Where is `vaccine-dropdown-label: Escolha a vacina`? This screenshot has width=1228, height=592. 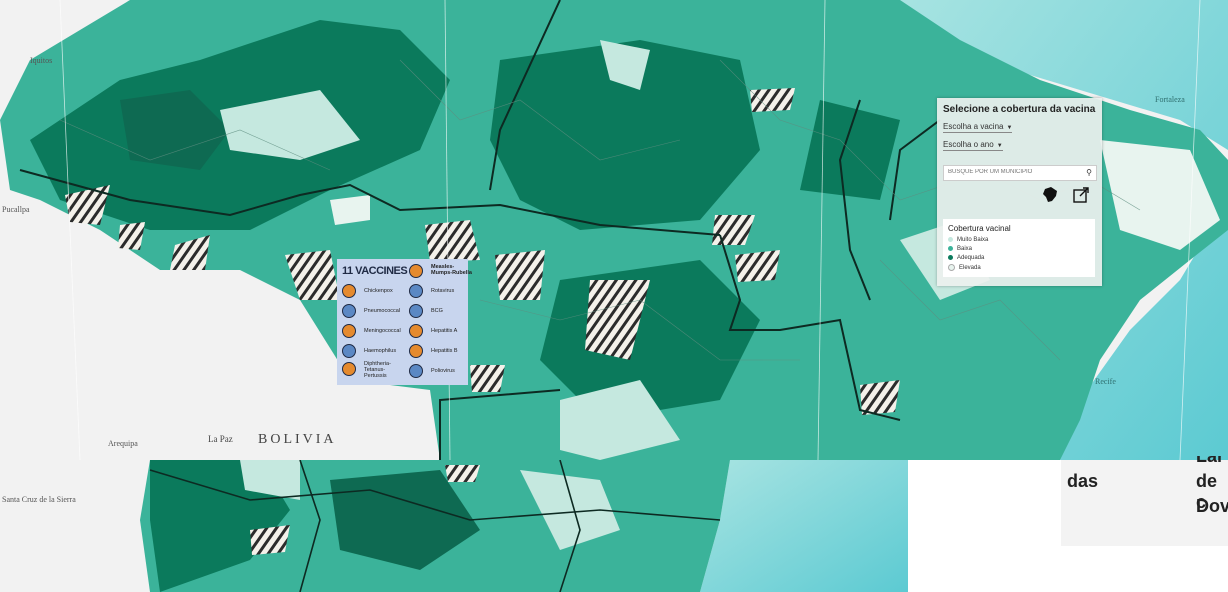 vaccine-dropdown-label: Escolha a vacina is located at coordinates (973, 126).